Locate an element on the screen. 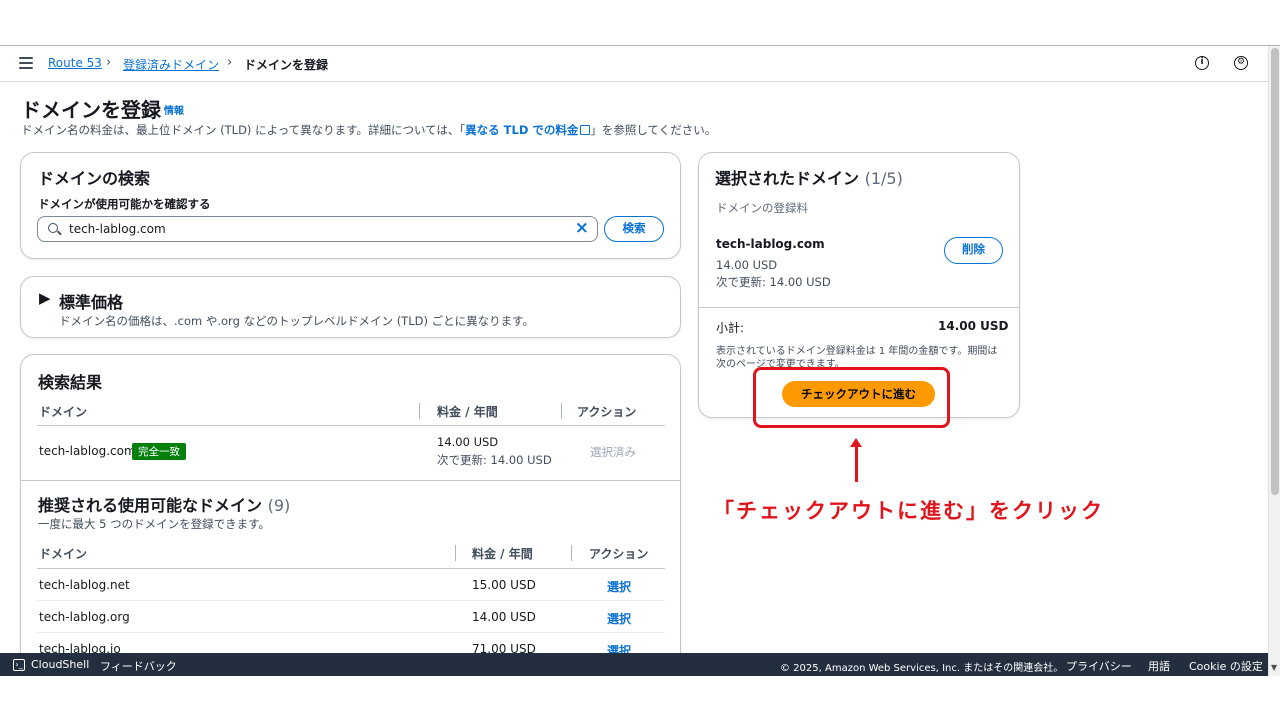 This screenshot has height=720, width=1280. suggested-price: 14.00 USD is located at coordinates (504, 617).